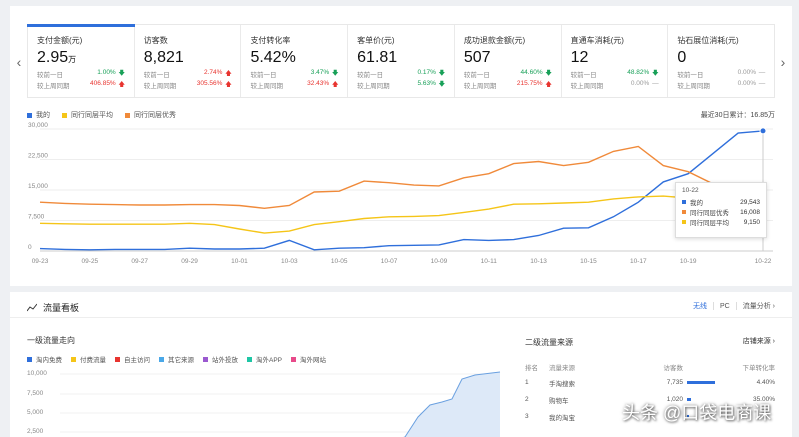 The height and width of the screenshot is (437, 799). I want to click on tab-divider, so click(713, 306).